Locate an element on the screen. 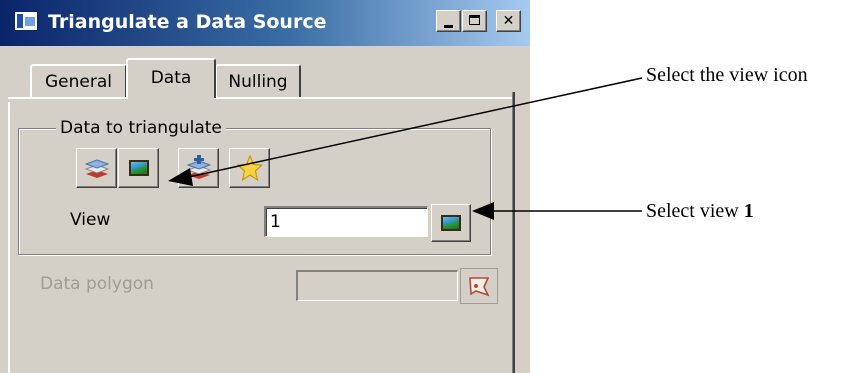 The image size is (862, 373). arrowhead-view-icon is located at coordinates (180, 177).